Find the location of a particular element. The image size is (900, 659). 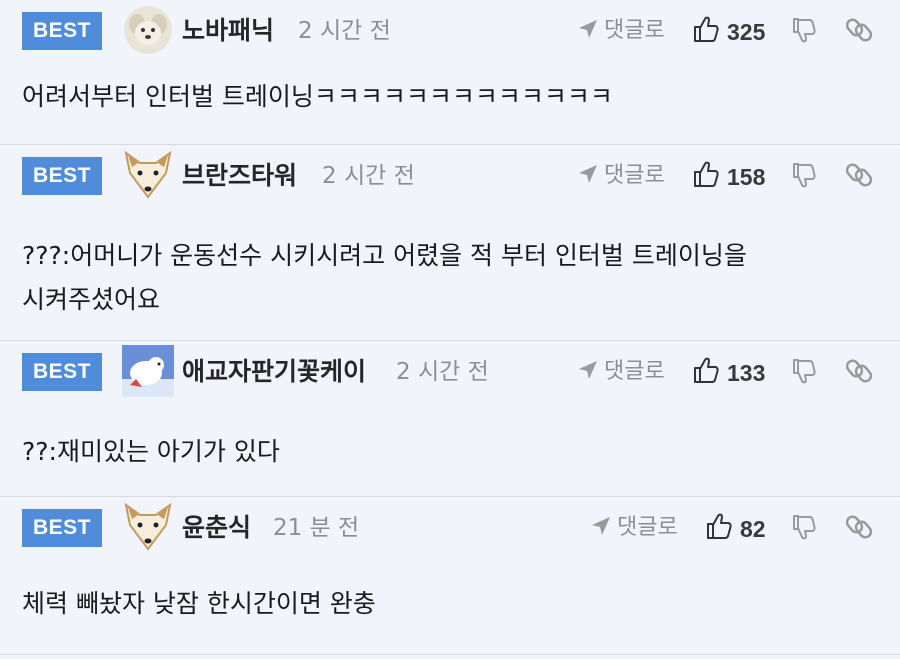

comment-text: ??:재미있는 아기가 있다 is located at coordinates (151, 451).